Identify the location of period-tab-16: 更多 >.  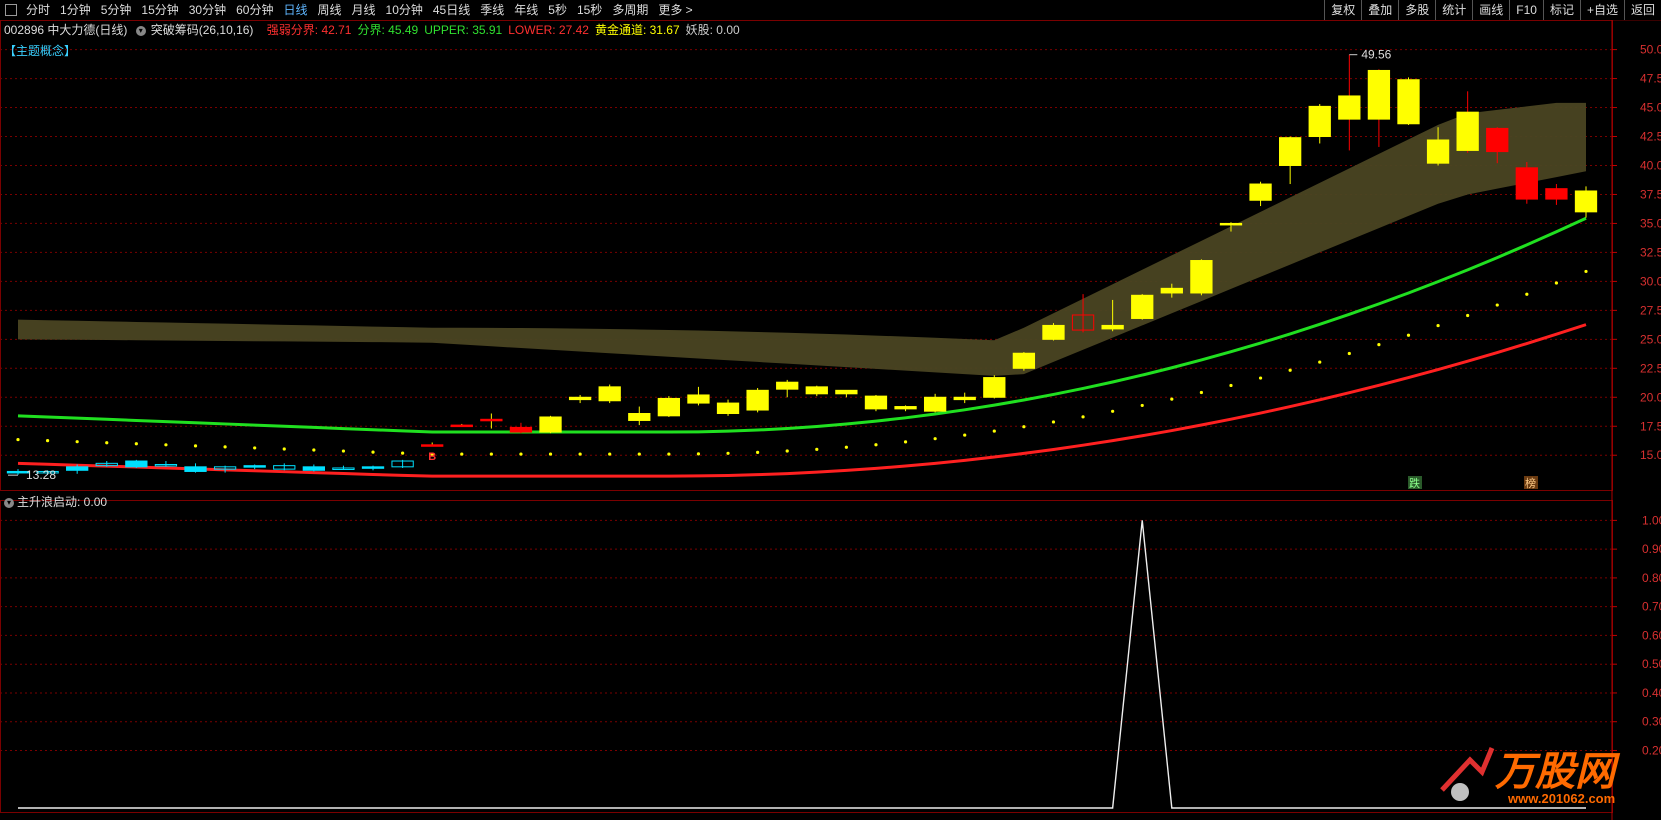
(675, 10).